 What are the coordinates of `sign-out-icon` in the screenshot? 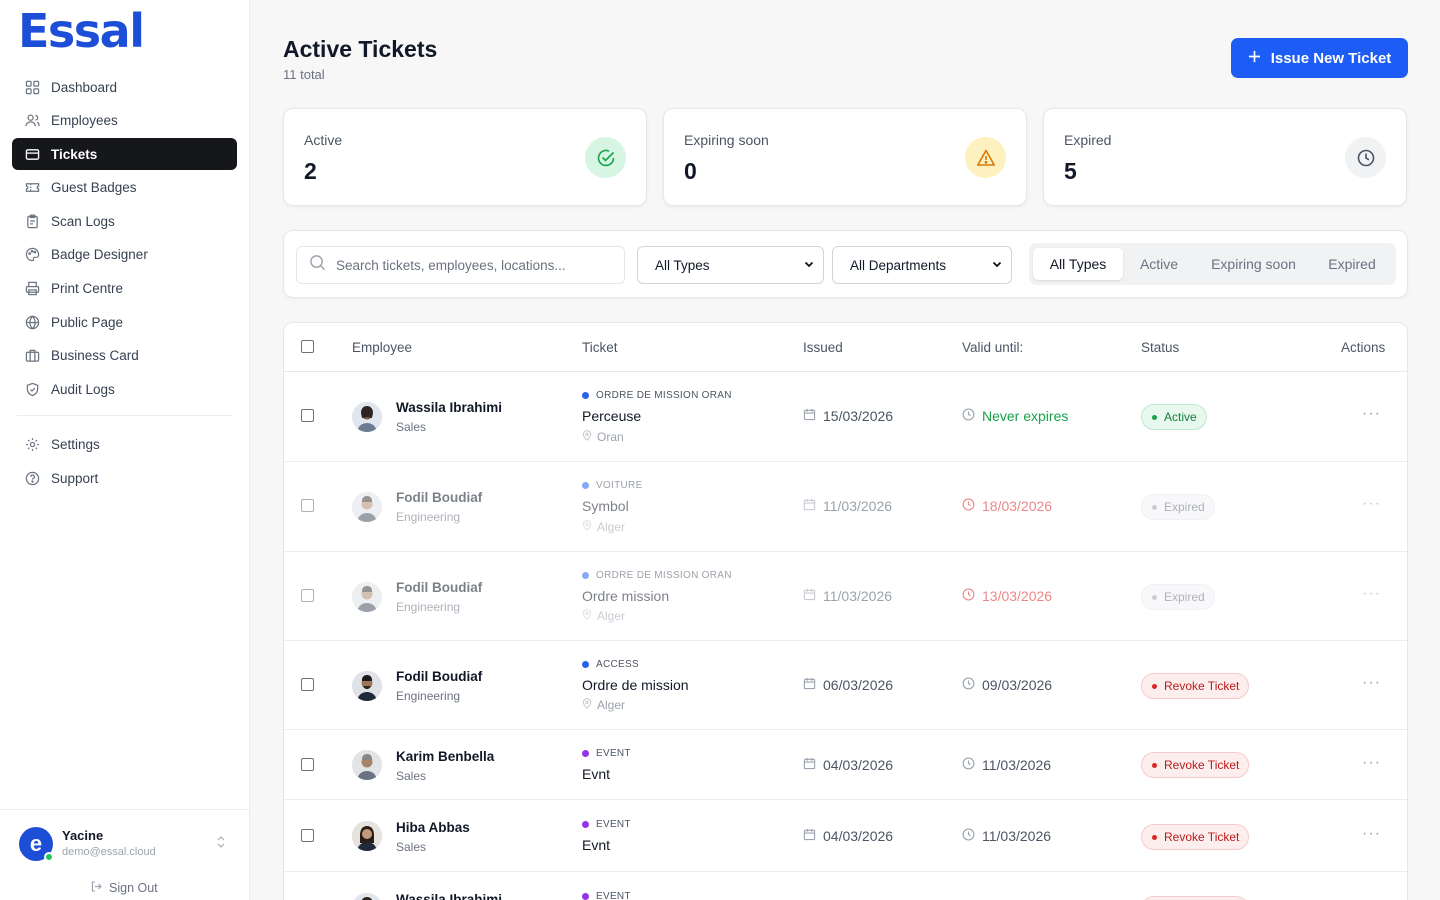 It's located at (96, 888).